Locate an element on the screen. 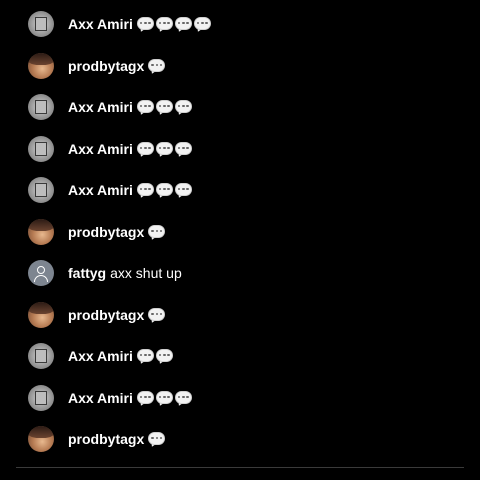 This screenshot has width=480, height=480. message-text: axx shut up is located at coordinates (146, 273).